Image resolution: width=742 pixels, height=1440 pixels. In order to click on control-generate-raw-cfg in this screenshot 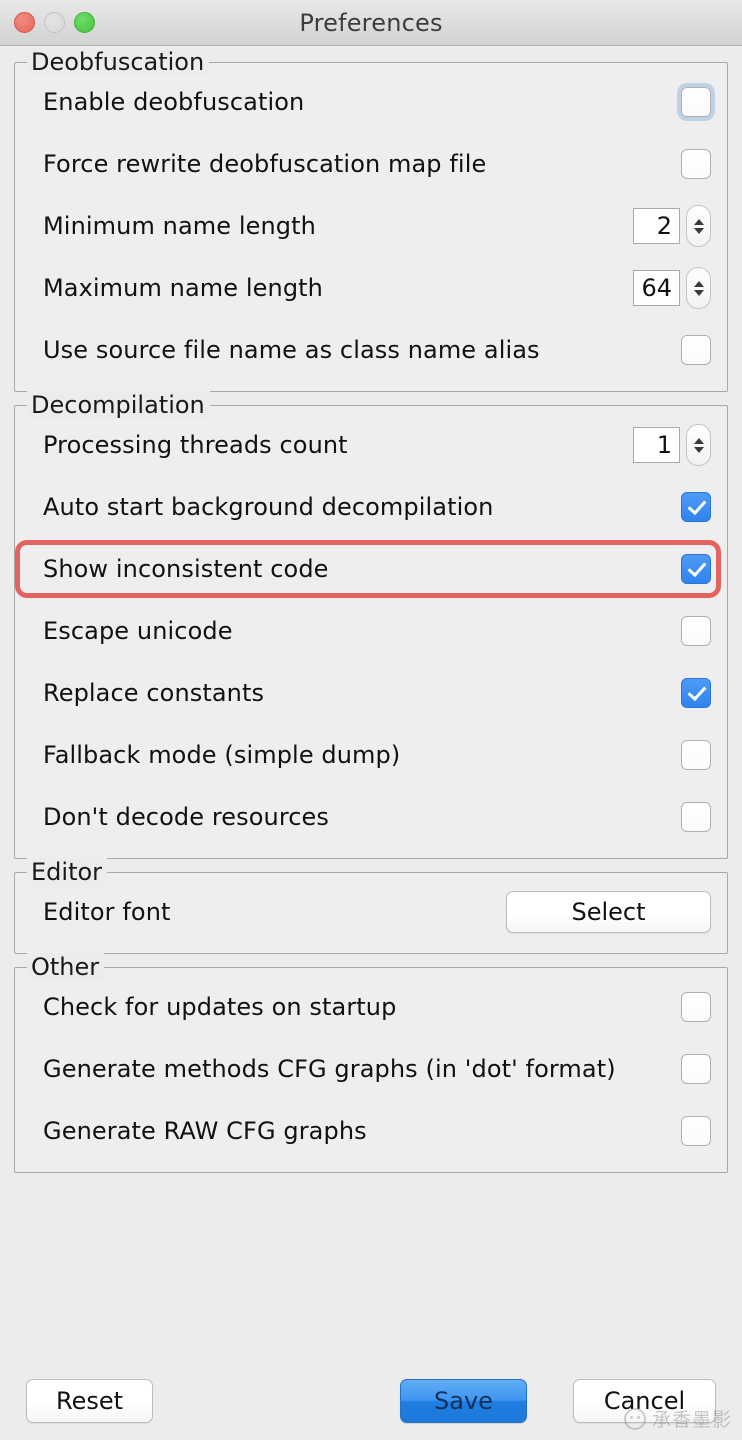, I will do `click(696, 1131)`.